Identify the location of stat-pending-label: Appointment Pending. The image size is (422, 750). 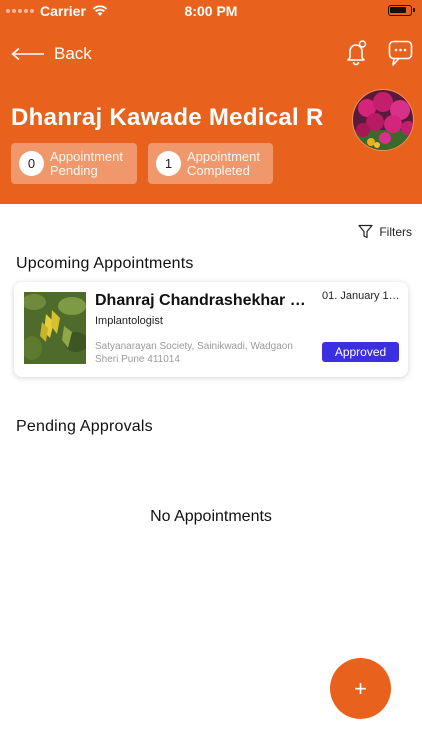
(86, 163).